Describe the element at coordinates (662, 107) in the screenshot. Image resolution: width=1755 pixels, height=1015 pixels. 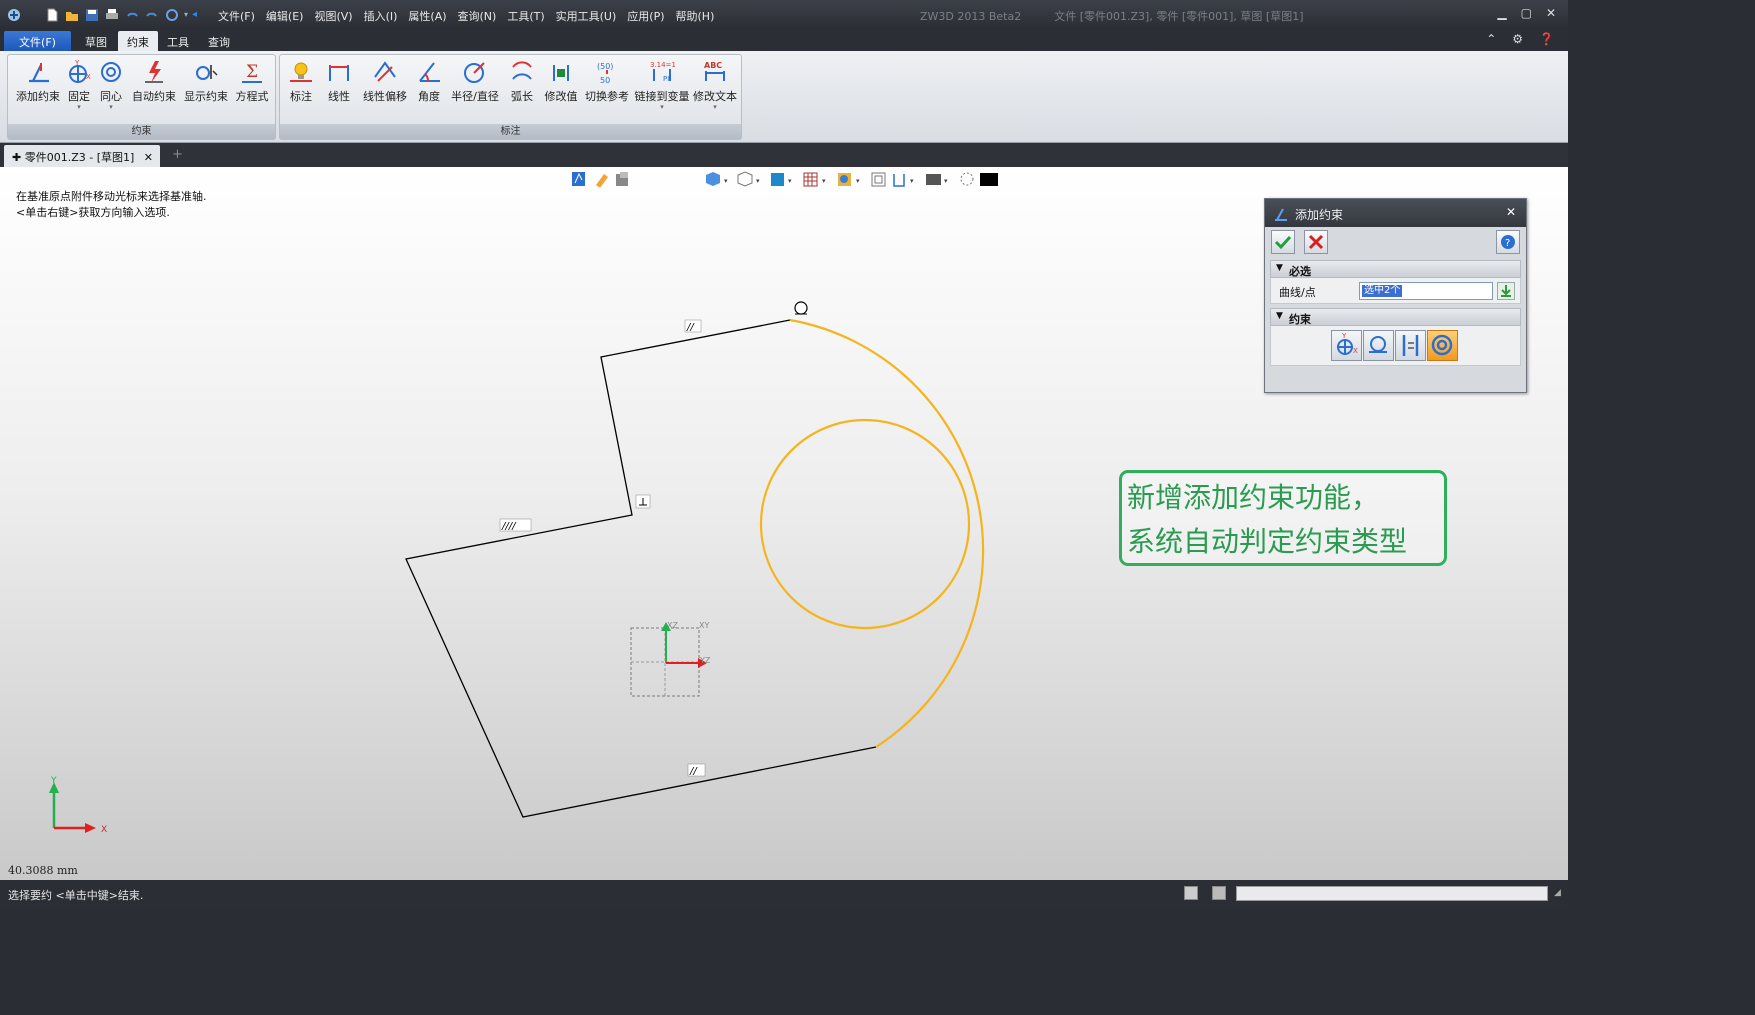
I see `link-variable-dropdown-icon: ▾` at that location.